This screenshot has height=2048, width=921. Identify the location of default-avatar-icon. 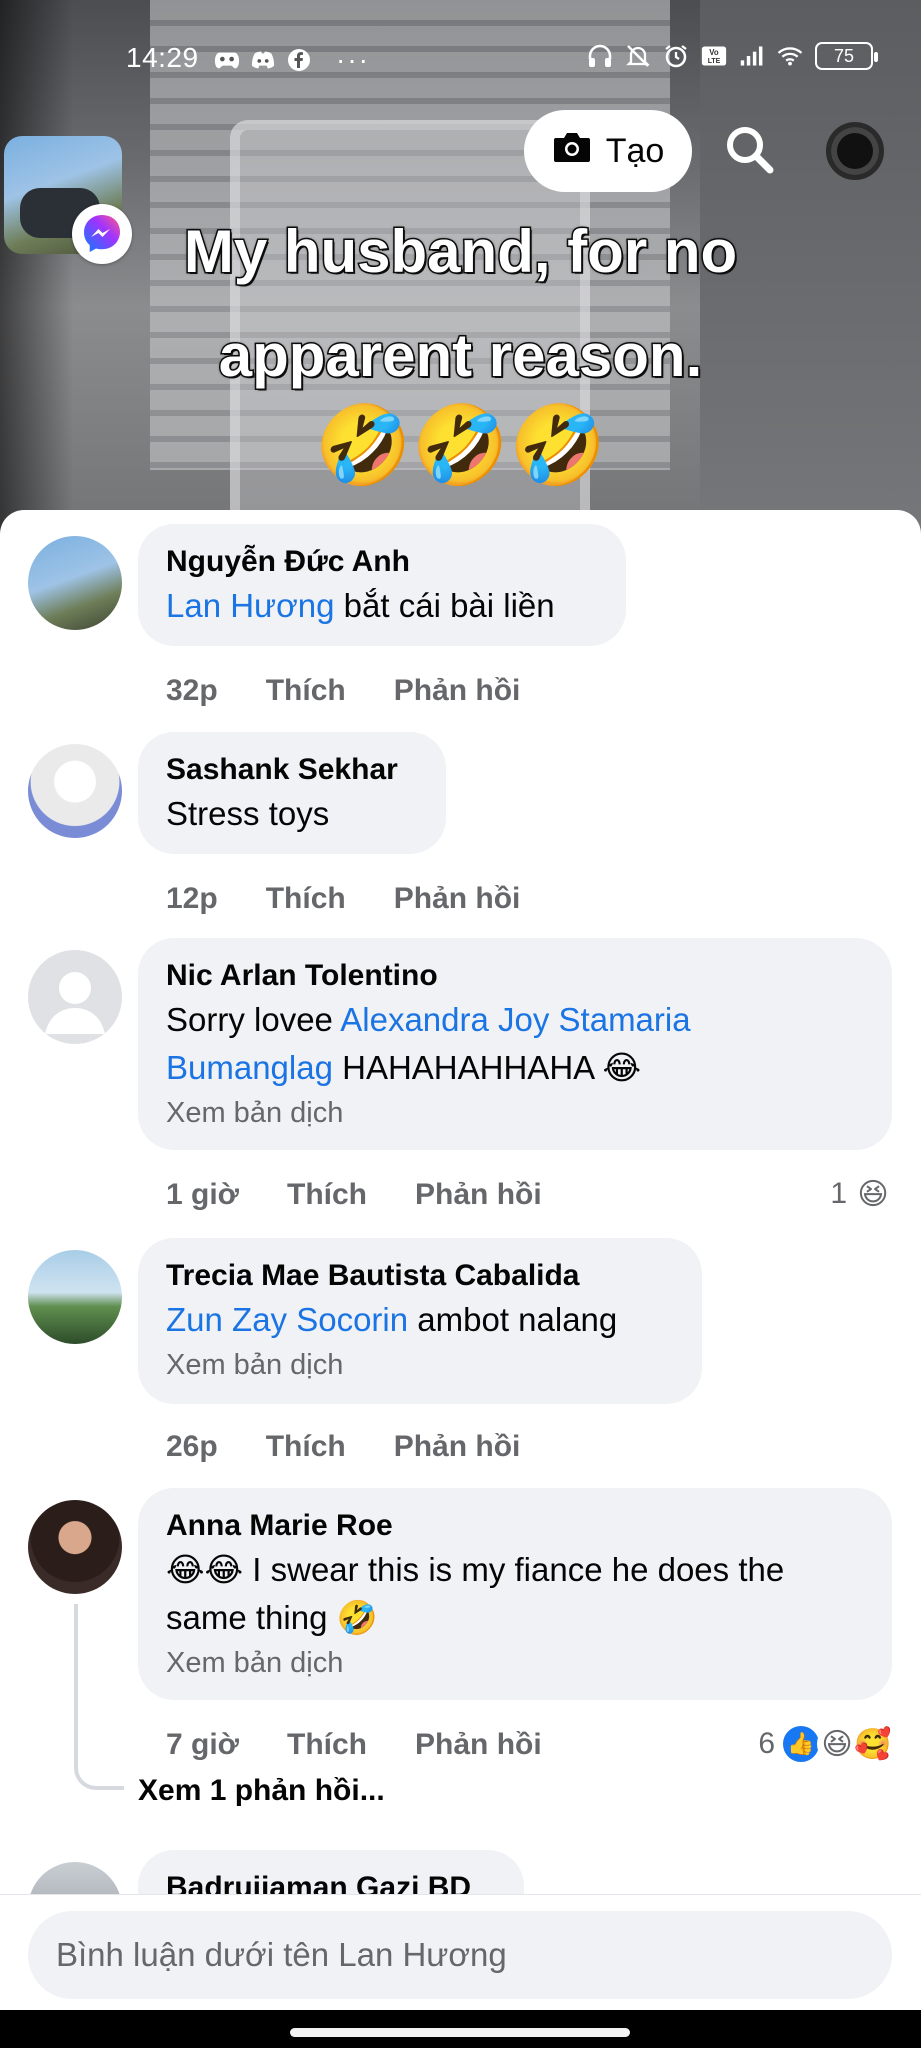
(75, 997).